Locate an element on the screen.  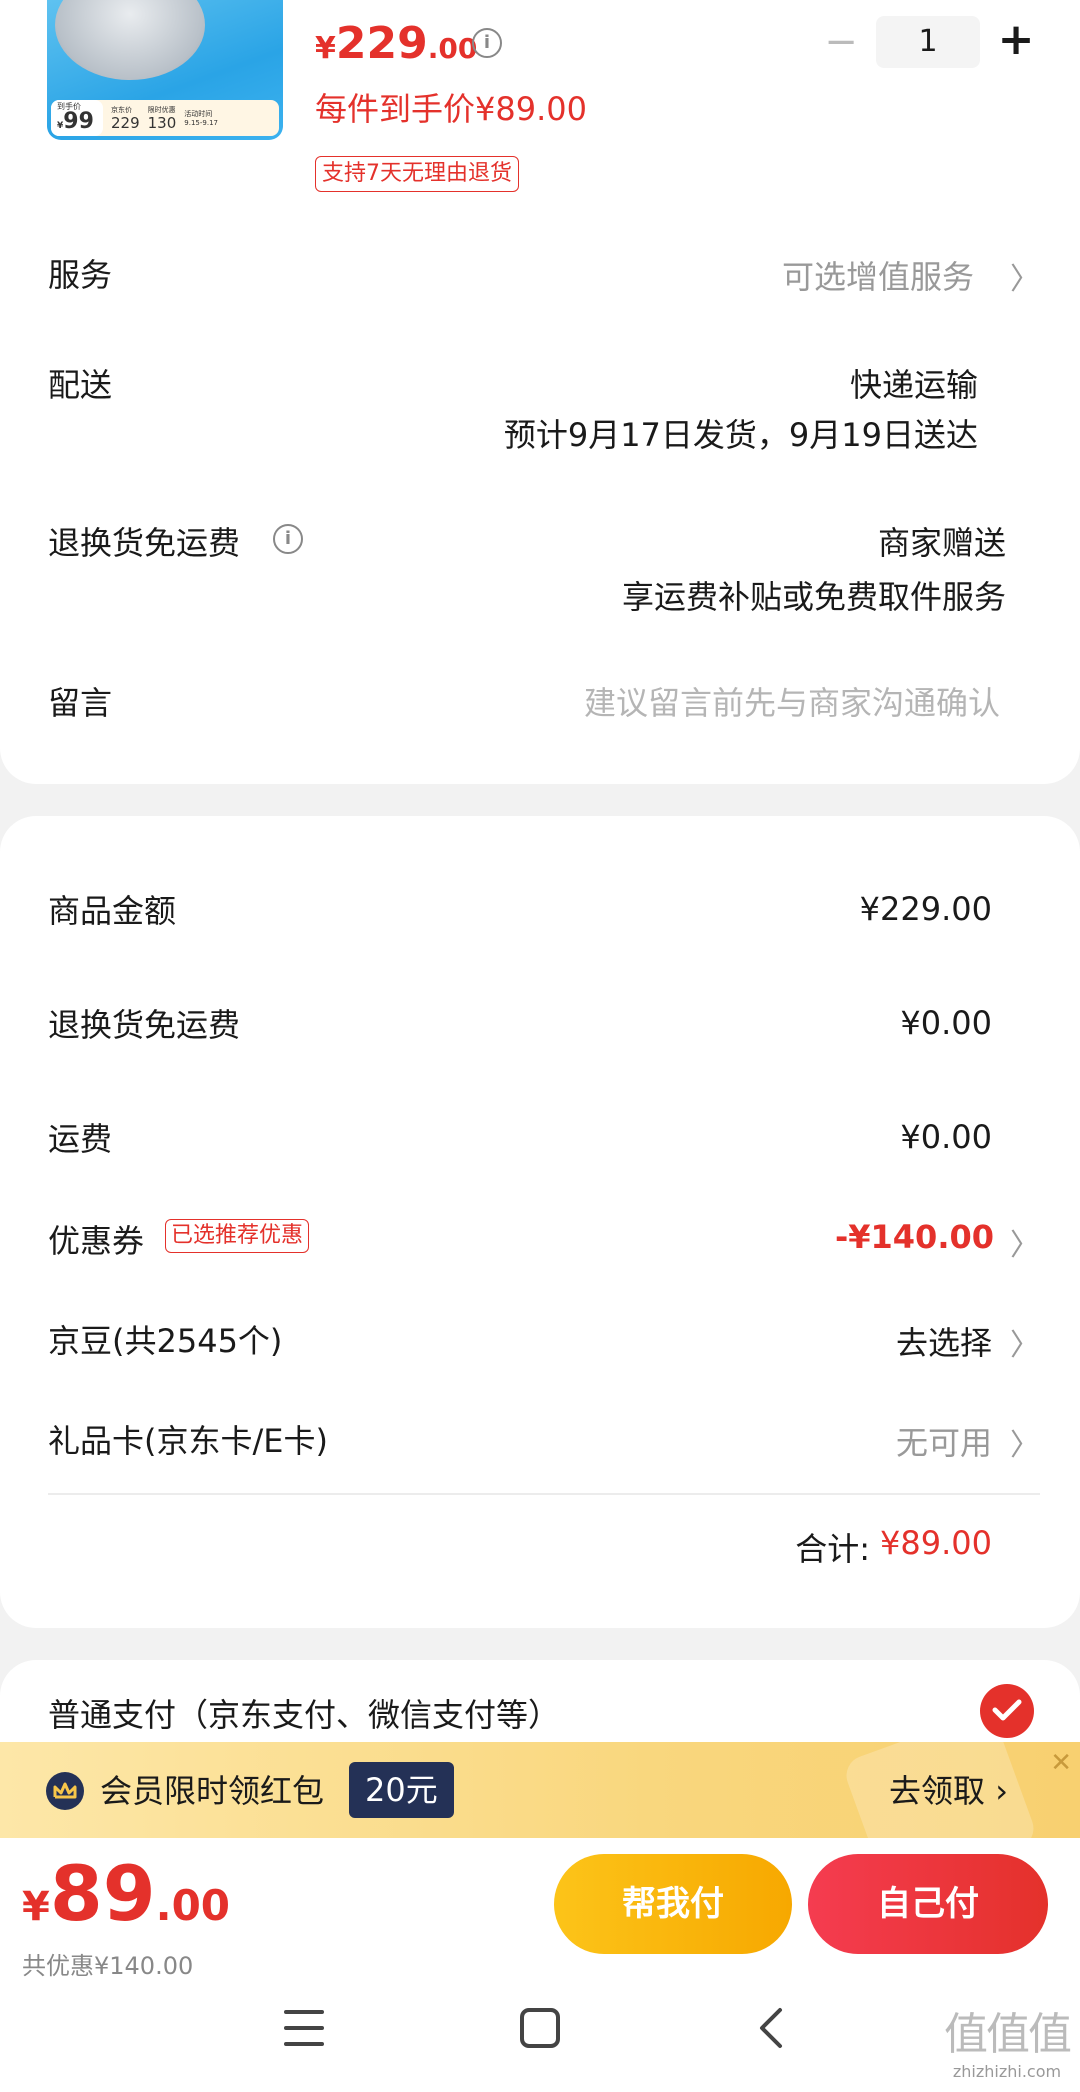
return-freight-desc: 享运费补贴或免费取件服务 is located at coordinates (813, 597).